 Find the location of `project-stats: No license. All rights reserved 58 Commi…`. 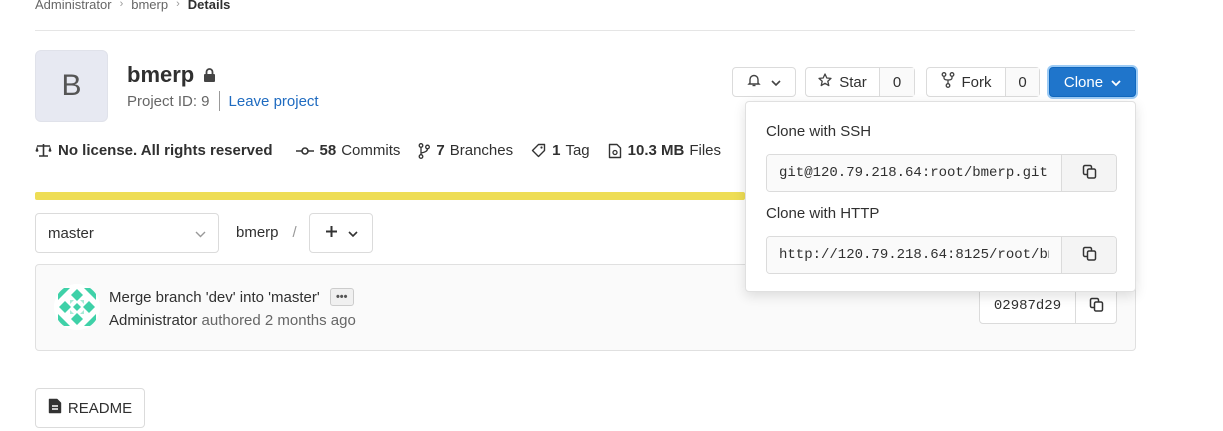

project-stats: No license. All rights reserved 58 Commi… is located at coordinates (387, 150).